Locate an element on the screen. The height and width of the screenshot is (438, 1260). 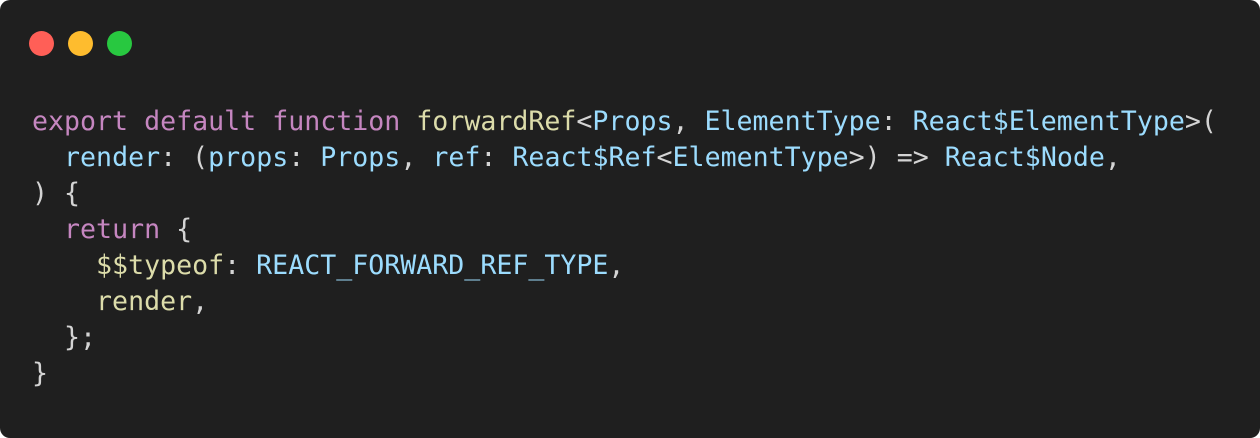
code-token-function: $$typeof is located at coordinates (160, 265).